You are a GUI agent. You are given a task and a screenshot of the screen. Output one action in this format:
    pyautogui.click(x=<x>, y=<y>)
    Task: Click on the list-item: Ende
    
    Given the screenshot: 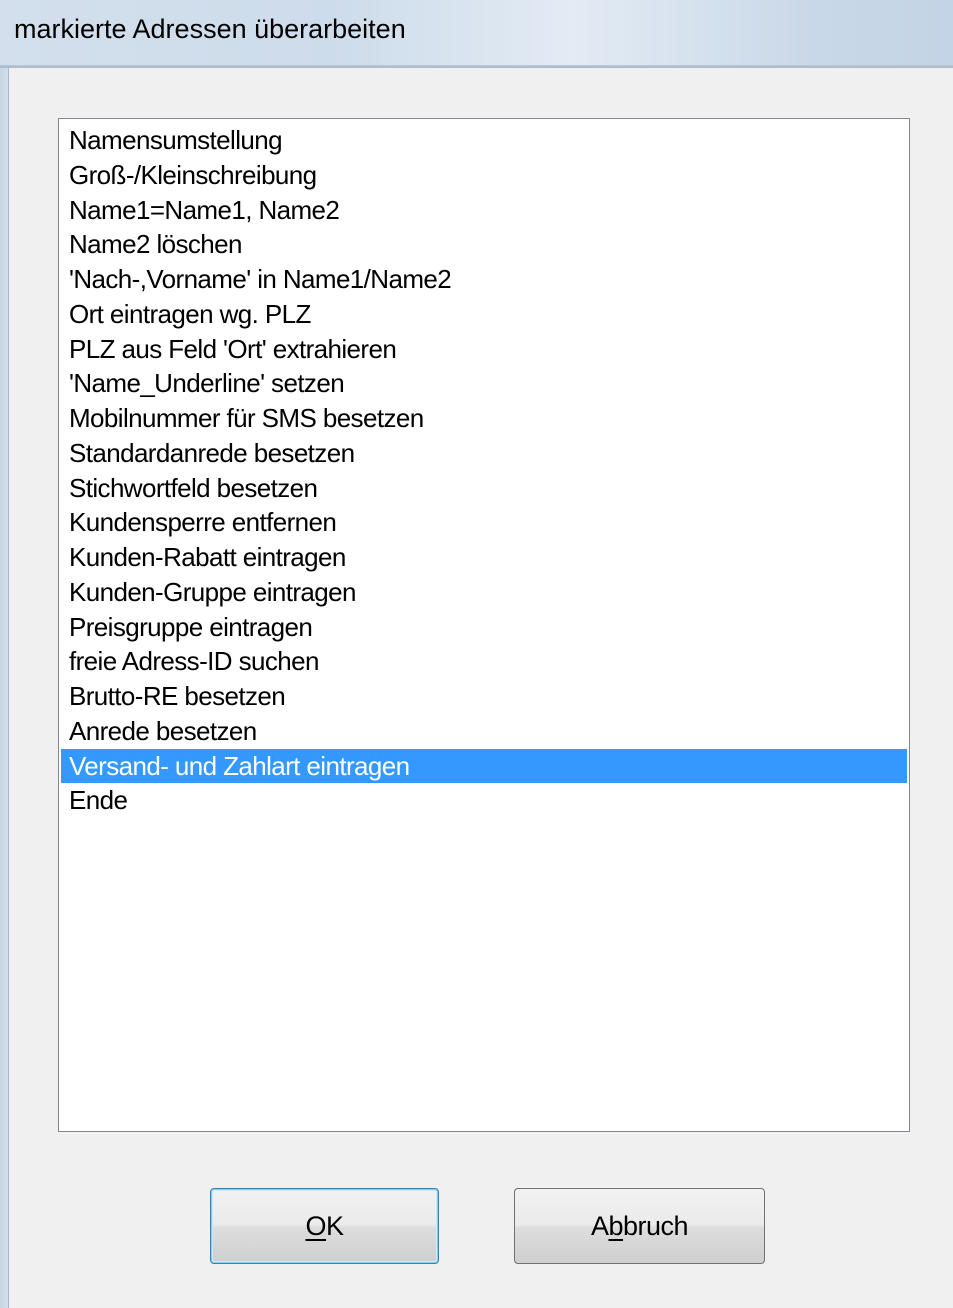 What is the action you would take?
    pyautogui.click(x=484, y=800)
    